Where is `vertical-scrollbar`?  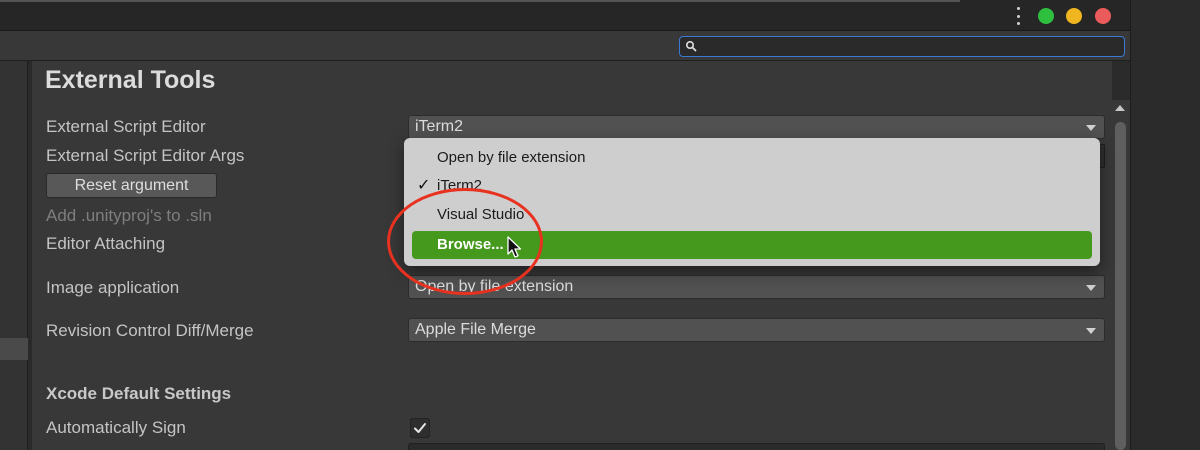 vertical-scrollbar is located at coordinates (1121, 275).